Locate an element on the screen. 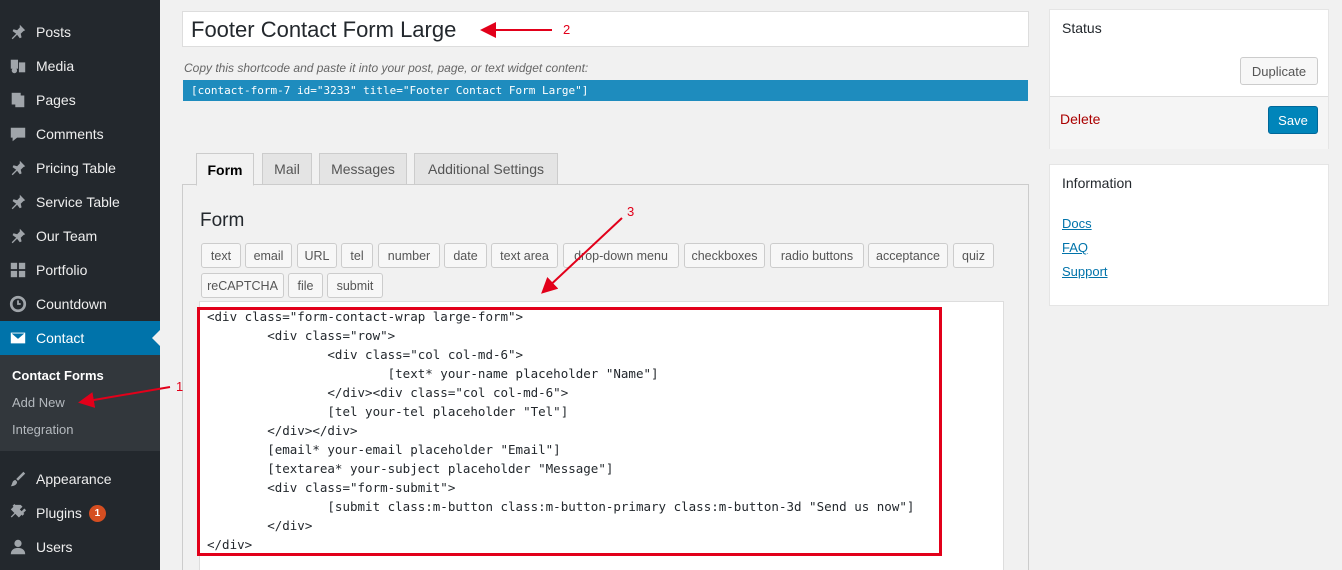 The height and width of the screenshot is (570, 1342). tab-messages: Messages is located at coordinates (363, 169).